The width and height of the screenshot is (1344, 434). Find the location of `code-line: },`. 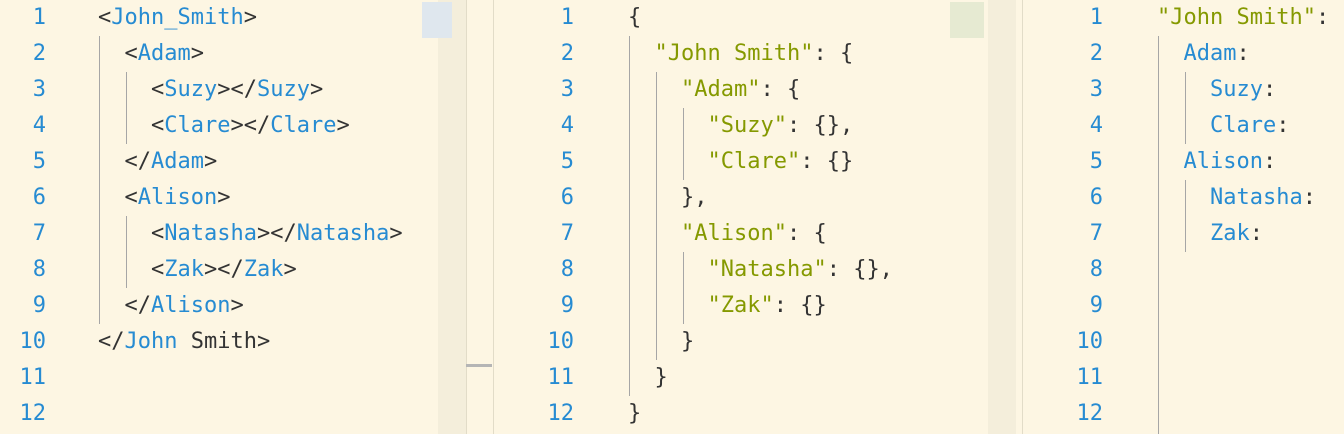

code-line: }, is located at coordinates (668, 198).